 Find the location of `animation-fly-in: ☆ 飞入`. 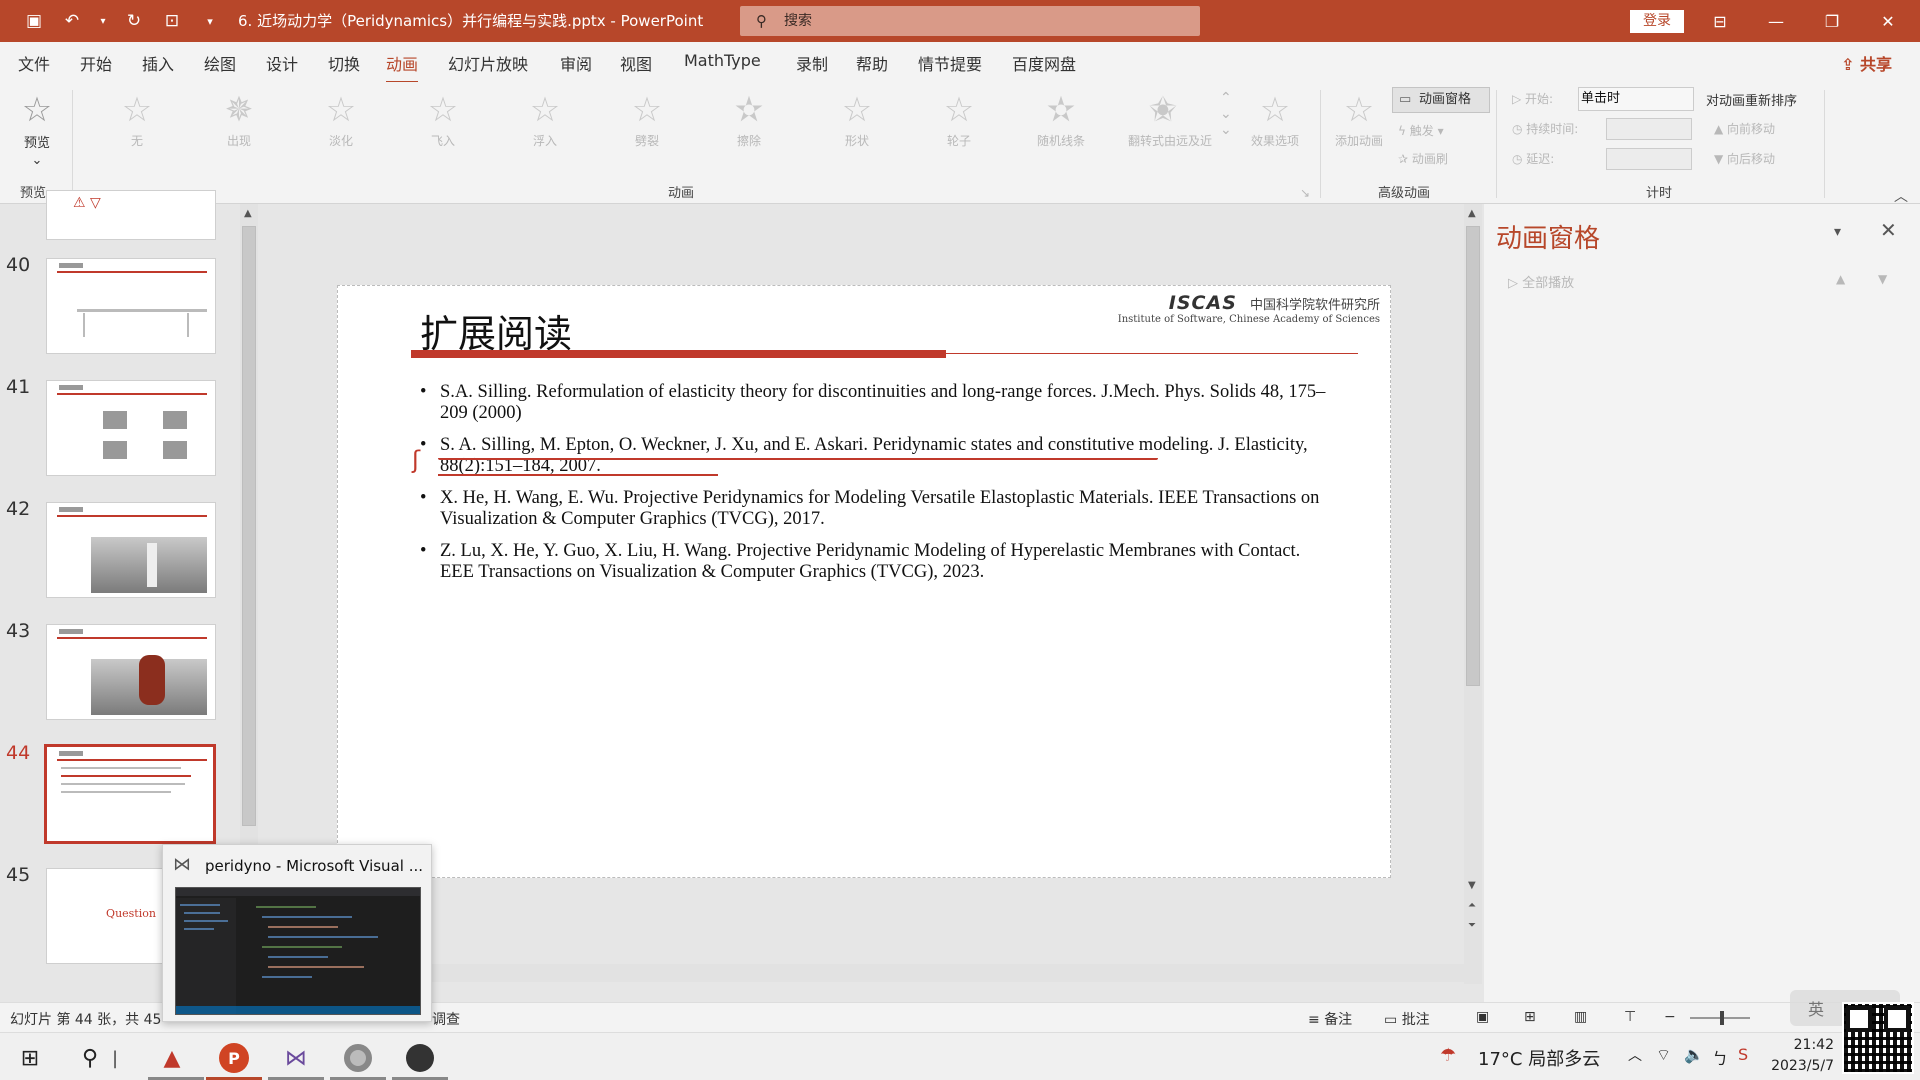

animation-fly-in: ☆ 飞入 is located at coordinates (443, 119).